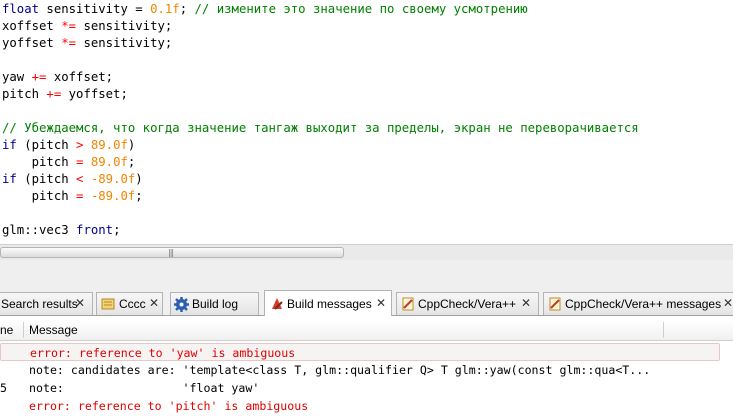  I want to click on cccc-icon, so click(108, 305).